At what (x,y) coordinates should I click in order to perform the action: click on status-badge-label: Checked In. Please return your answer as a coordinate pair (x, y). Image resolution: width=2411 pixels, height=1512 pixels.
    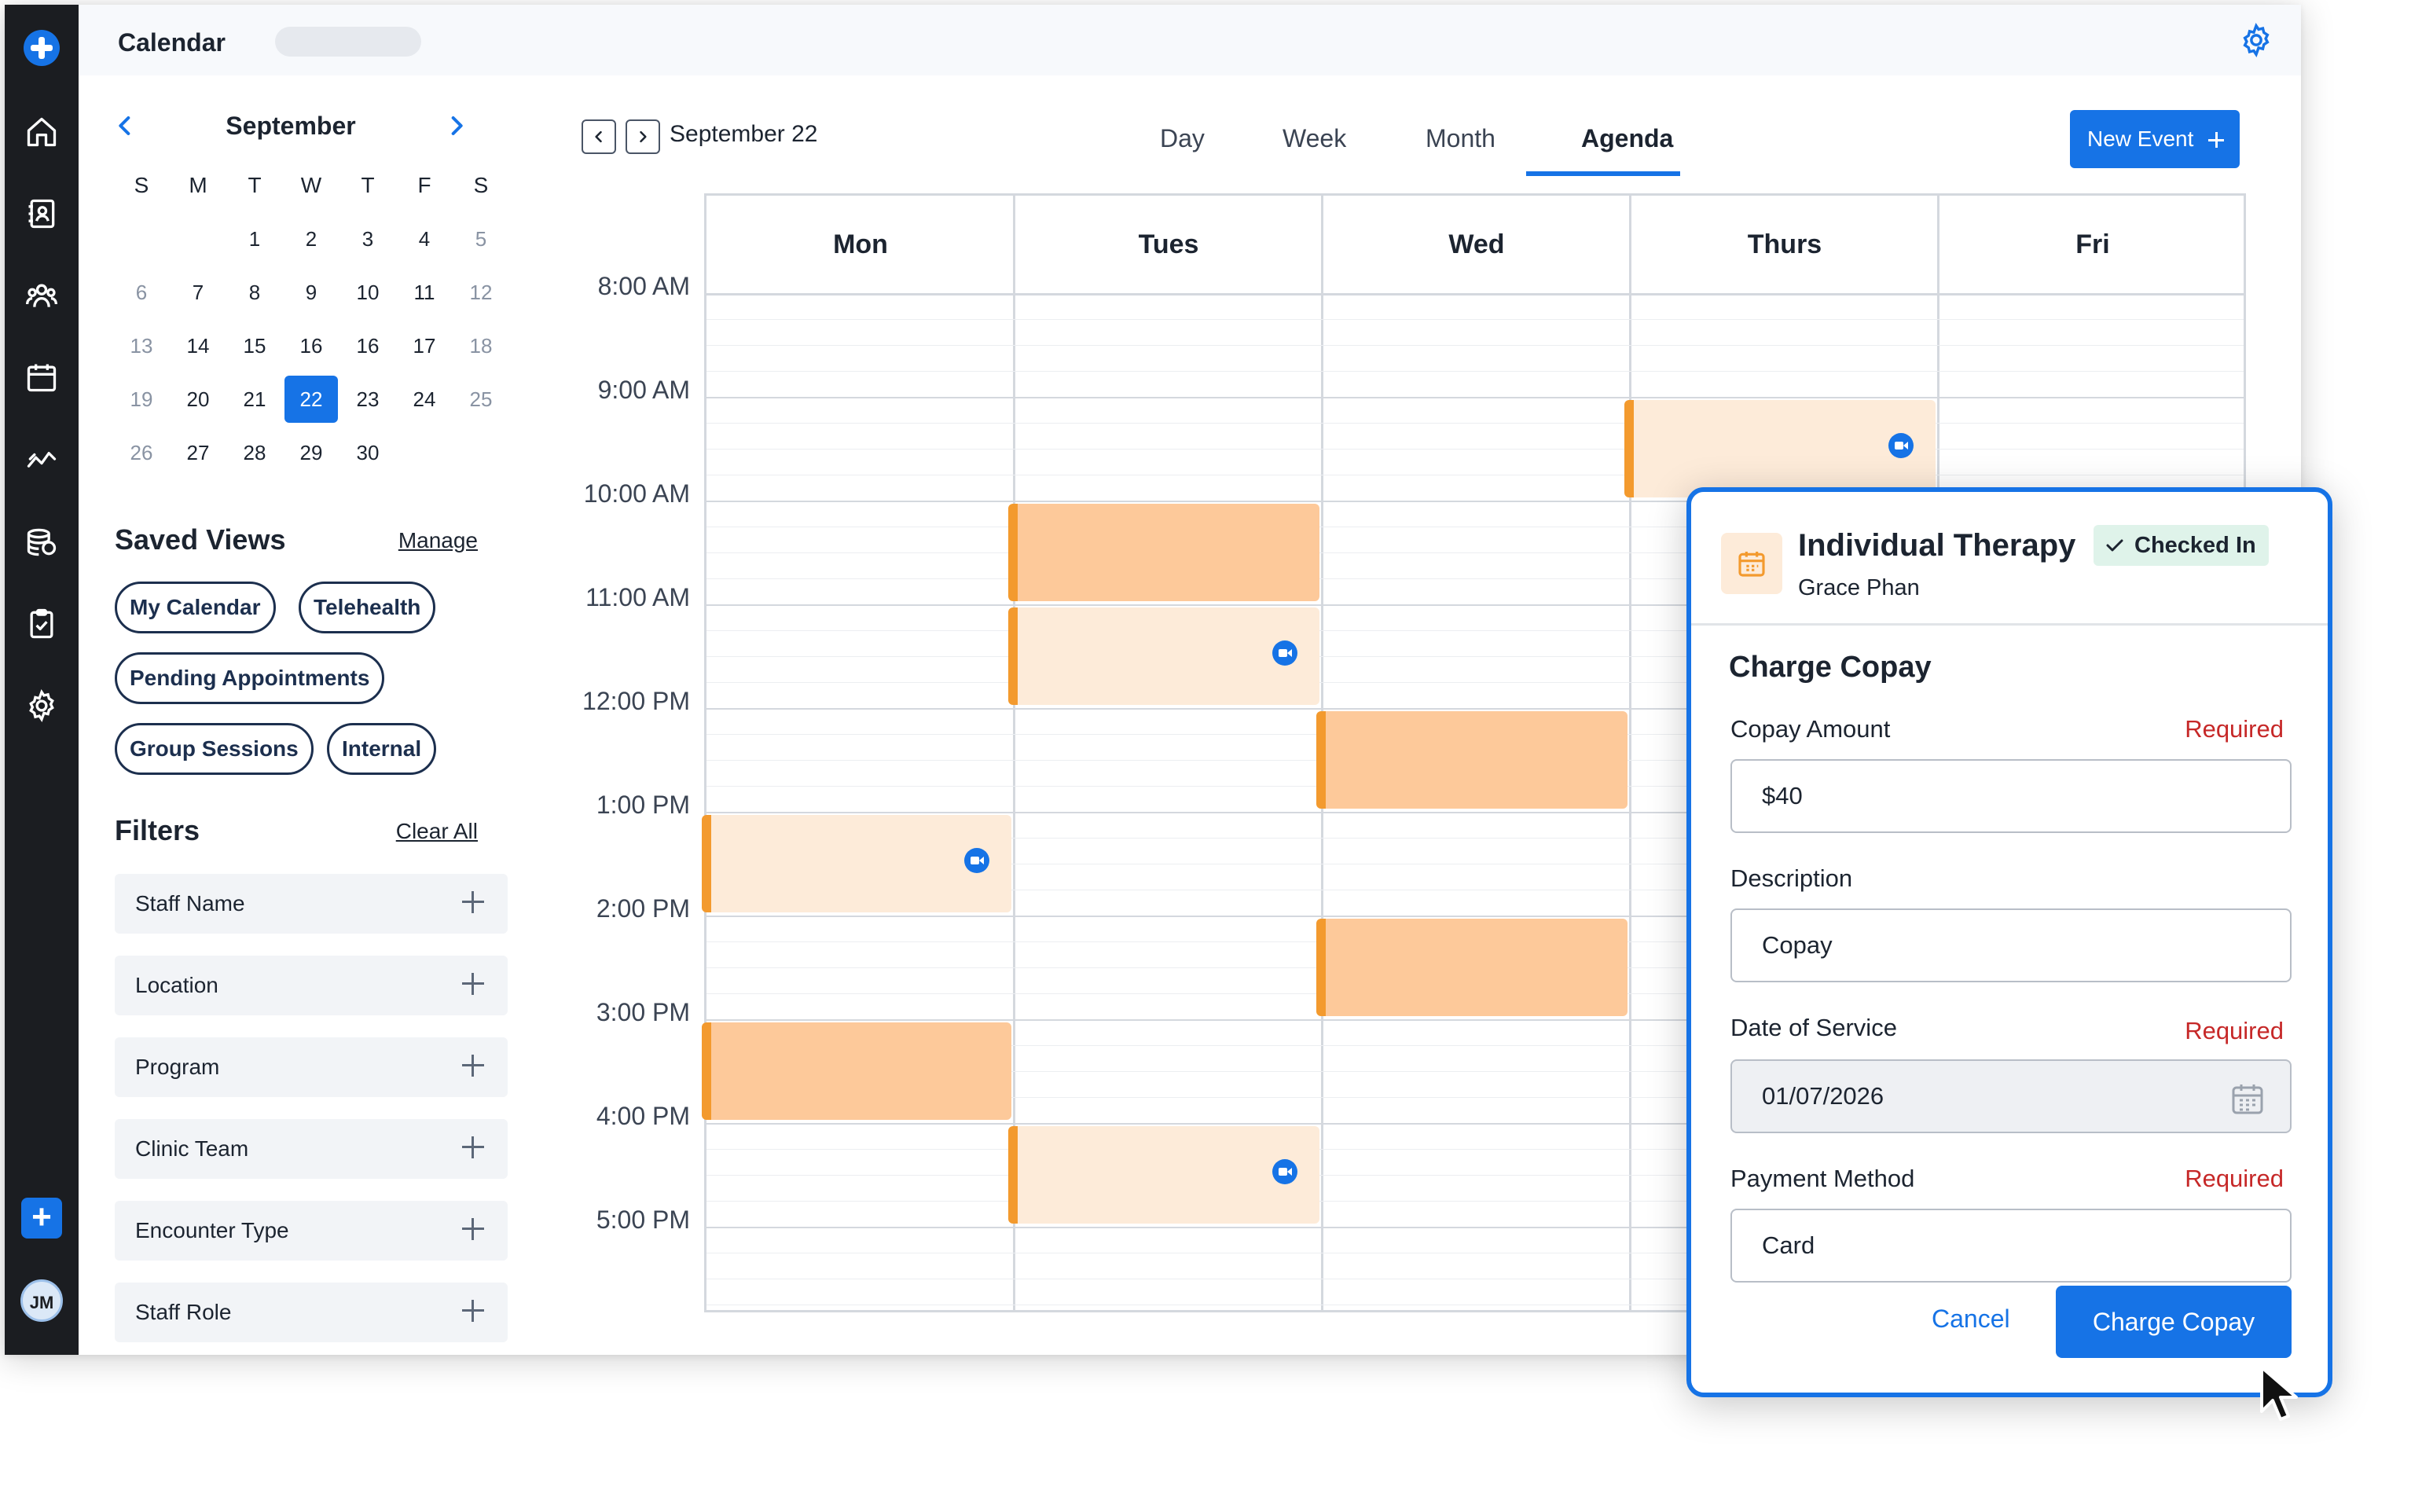
    Looking at the image, I should click on (2195, 545).